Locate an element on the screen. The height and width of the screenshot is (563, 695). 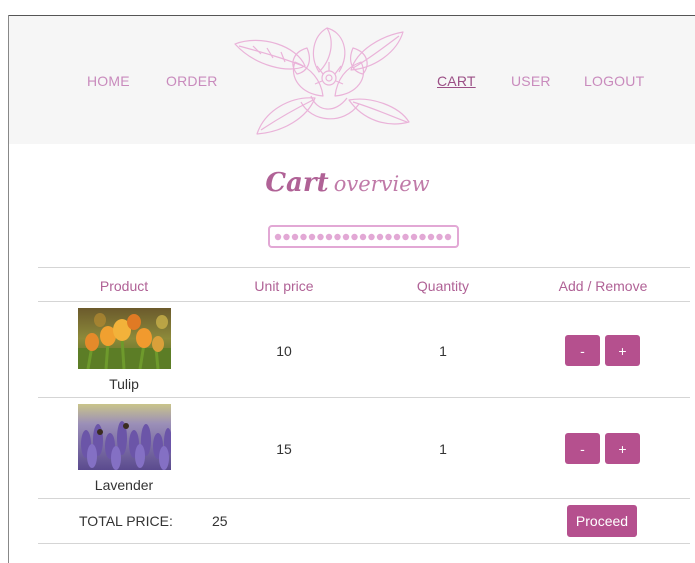
column-header-product: Product is located at coordinates (124, 286).